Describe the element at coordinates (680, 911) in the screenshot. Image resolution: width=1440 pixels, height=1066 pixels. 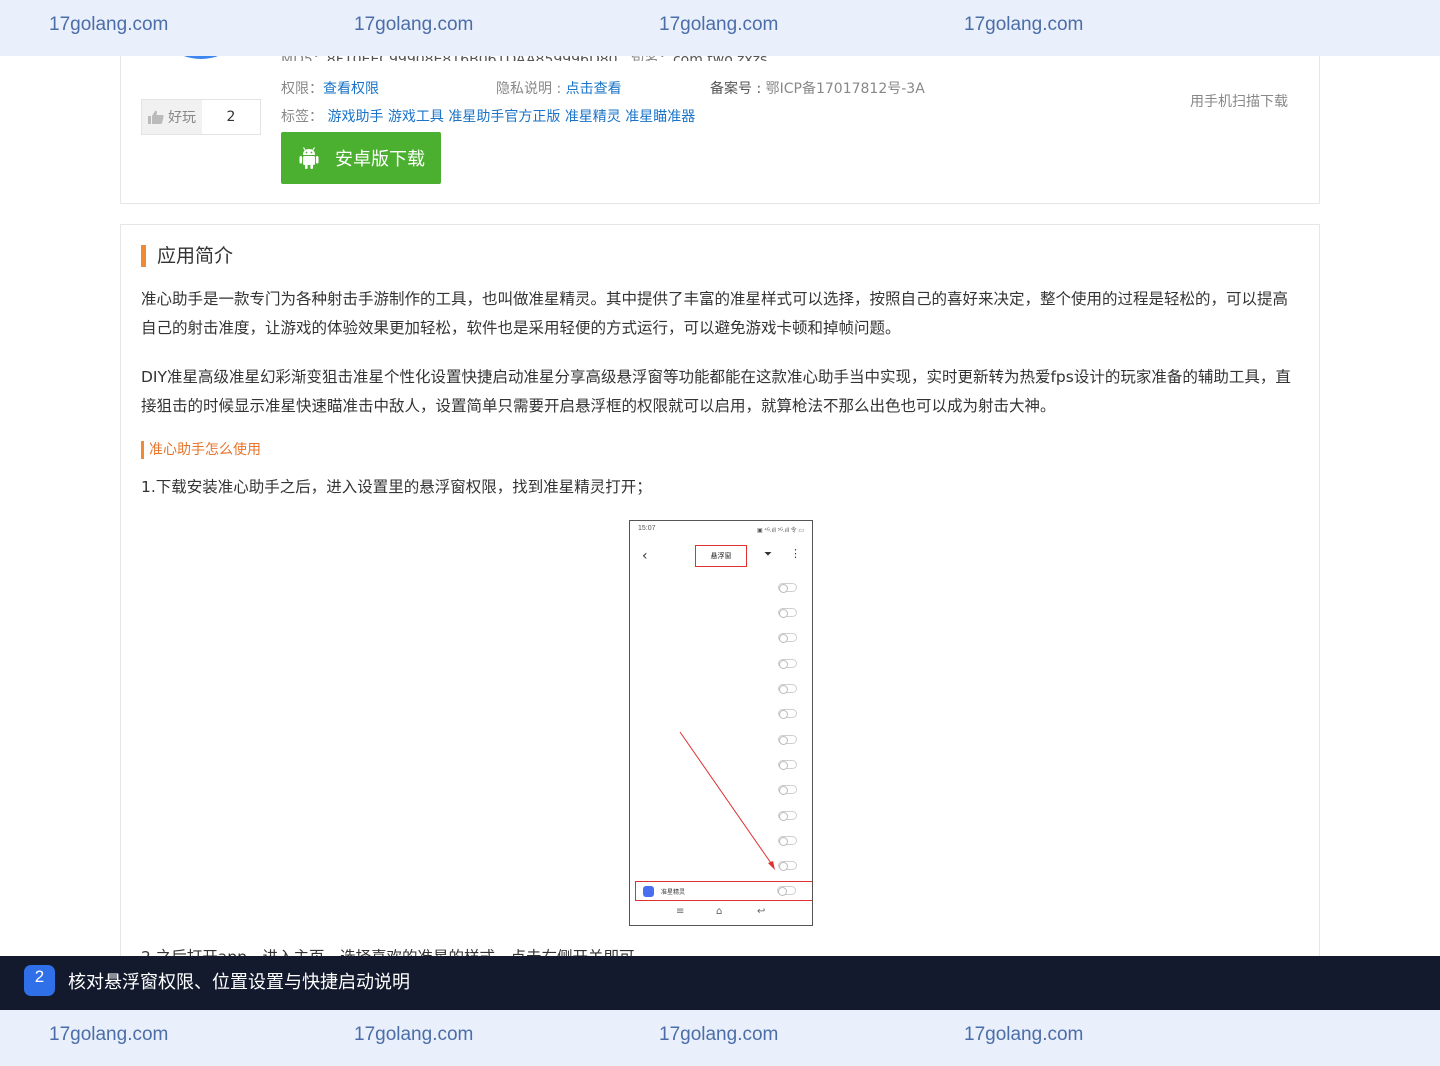
I see `menu-nav-icon: ≡` at that location.